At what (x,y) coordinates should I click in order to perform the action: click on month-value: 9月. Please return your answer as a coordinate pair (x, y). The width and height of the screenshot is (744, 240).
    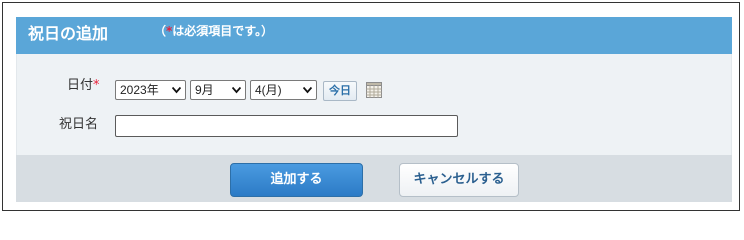
    Looking at the image, I should click on (204, 90).